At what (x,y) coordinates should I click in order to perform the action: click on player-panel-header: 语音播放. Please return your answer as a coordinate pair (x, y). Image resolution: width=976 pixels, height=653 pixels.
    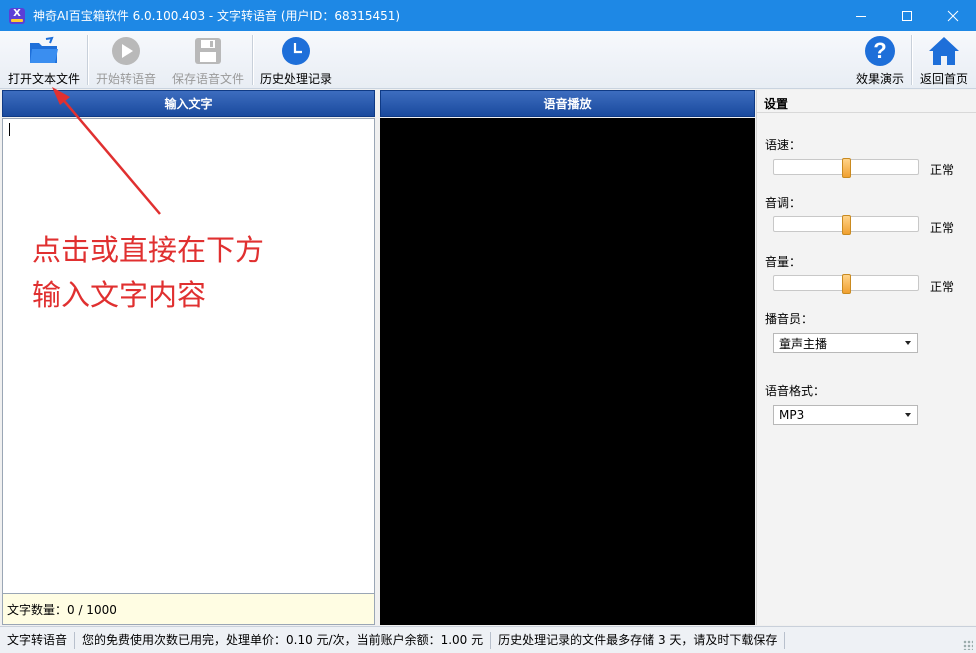
    Looking at the image, I should click on (567, 103).